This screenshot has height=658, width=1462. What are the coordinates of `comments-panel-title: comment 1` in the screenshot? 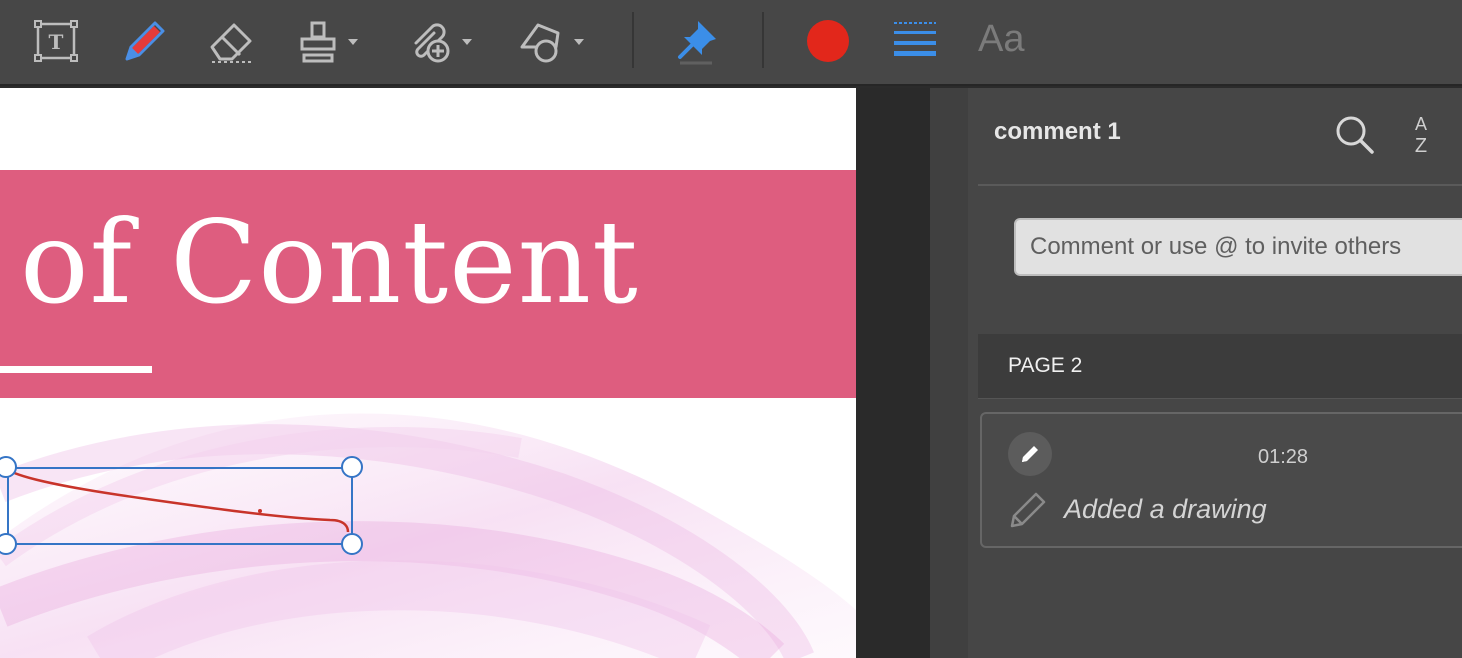 It's located at (1057, 131).